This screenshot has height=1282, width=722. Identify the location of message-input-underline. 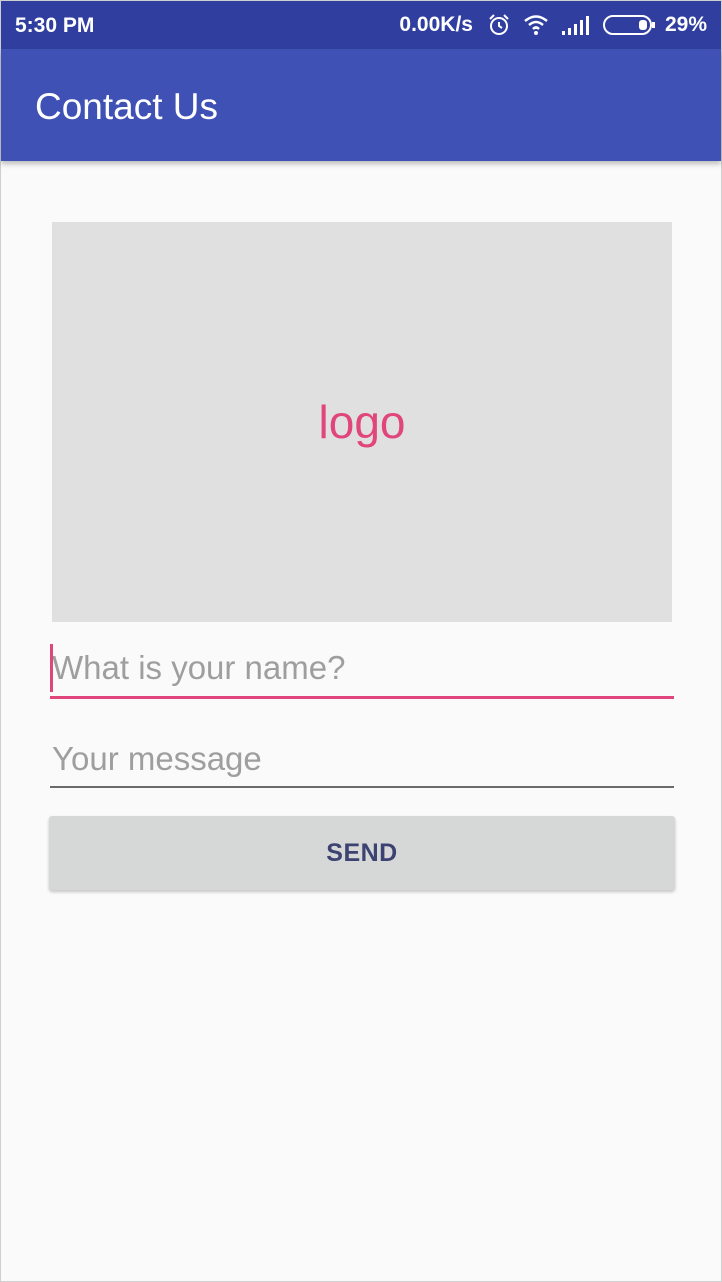
(362, 787).